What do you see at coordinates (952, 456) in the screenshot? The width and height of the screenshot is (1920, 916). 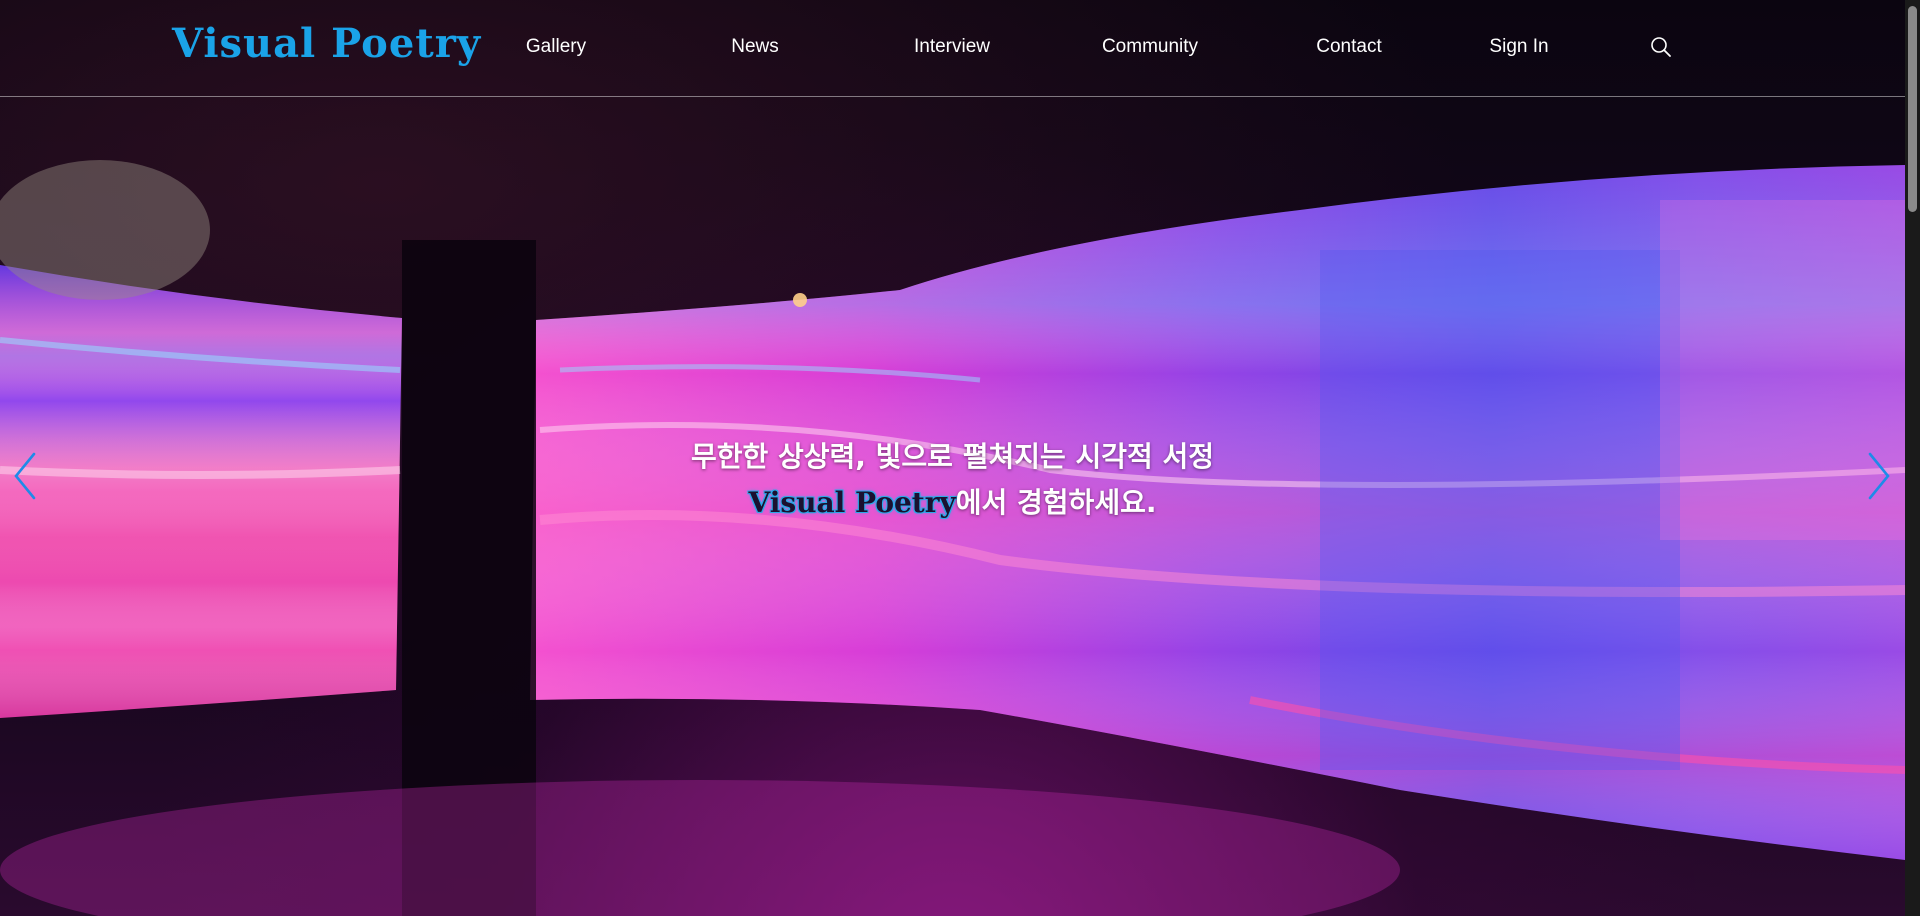 I see `hero-line-1: 무한한 상상력, 빛으로 펼쳐지는 시각적 서정` at bounding box center [952, 456].